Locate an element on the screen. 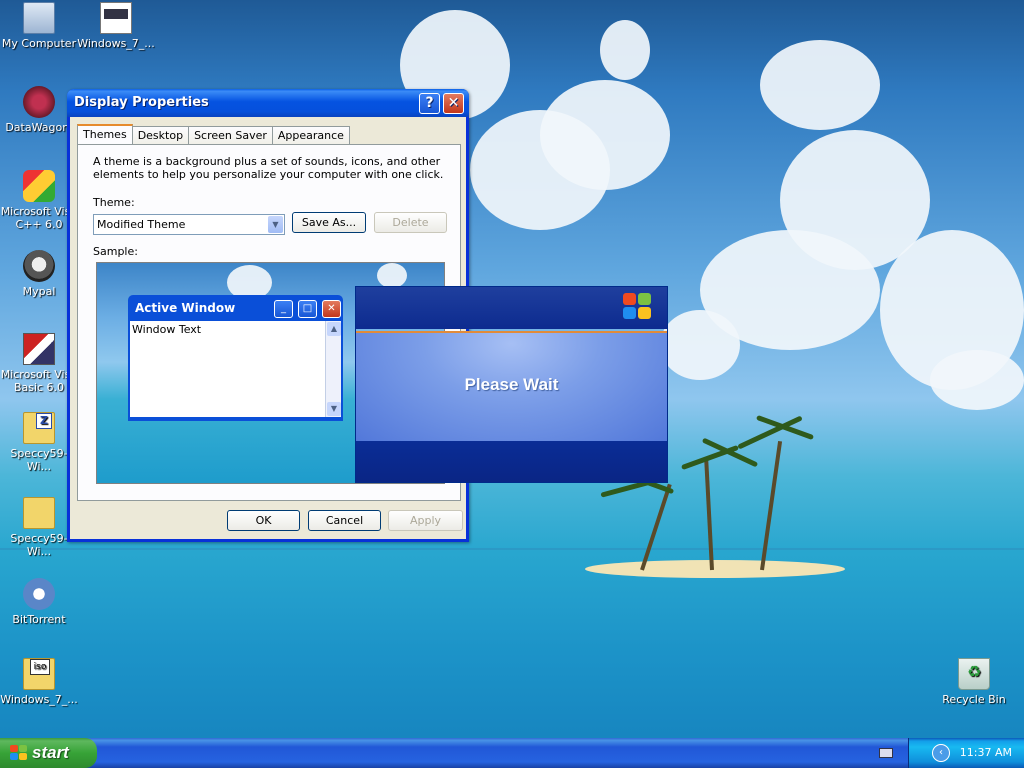 This screenshot has height=768, width=1024. start-label: start is located at coordinates (50, 752).